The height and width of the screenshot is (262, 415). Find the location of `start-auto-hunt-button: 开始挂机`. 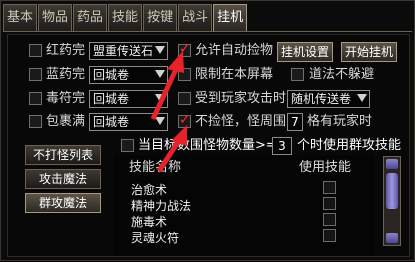

start-auto-hunt-button: 开始挂机 is located at coordinates (369, 52).